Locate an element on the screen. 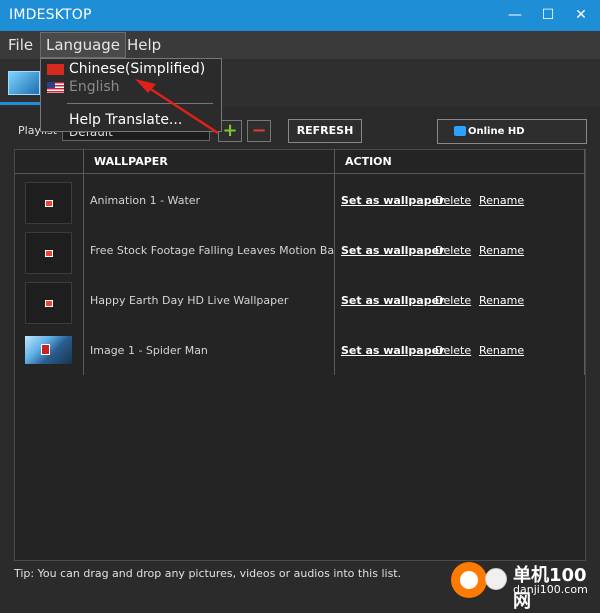 The height and width of the screenshot is (613, 600). watermark-url: danji100.com is located at coordinates (550, 589).